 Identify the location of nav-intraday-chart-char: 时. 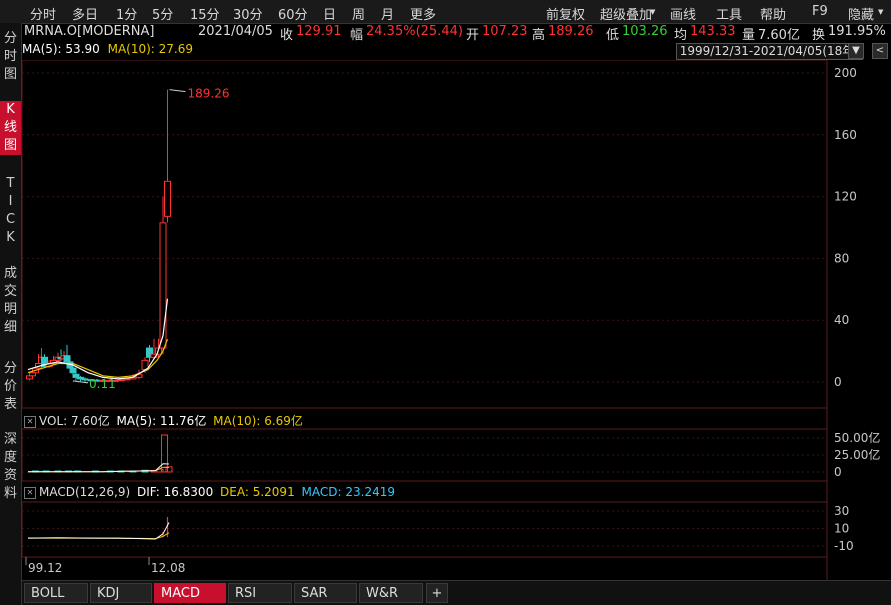
(10, 56).